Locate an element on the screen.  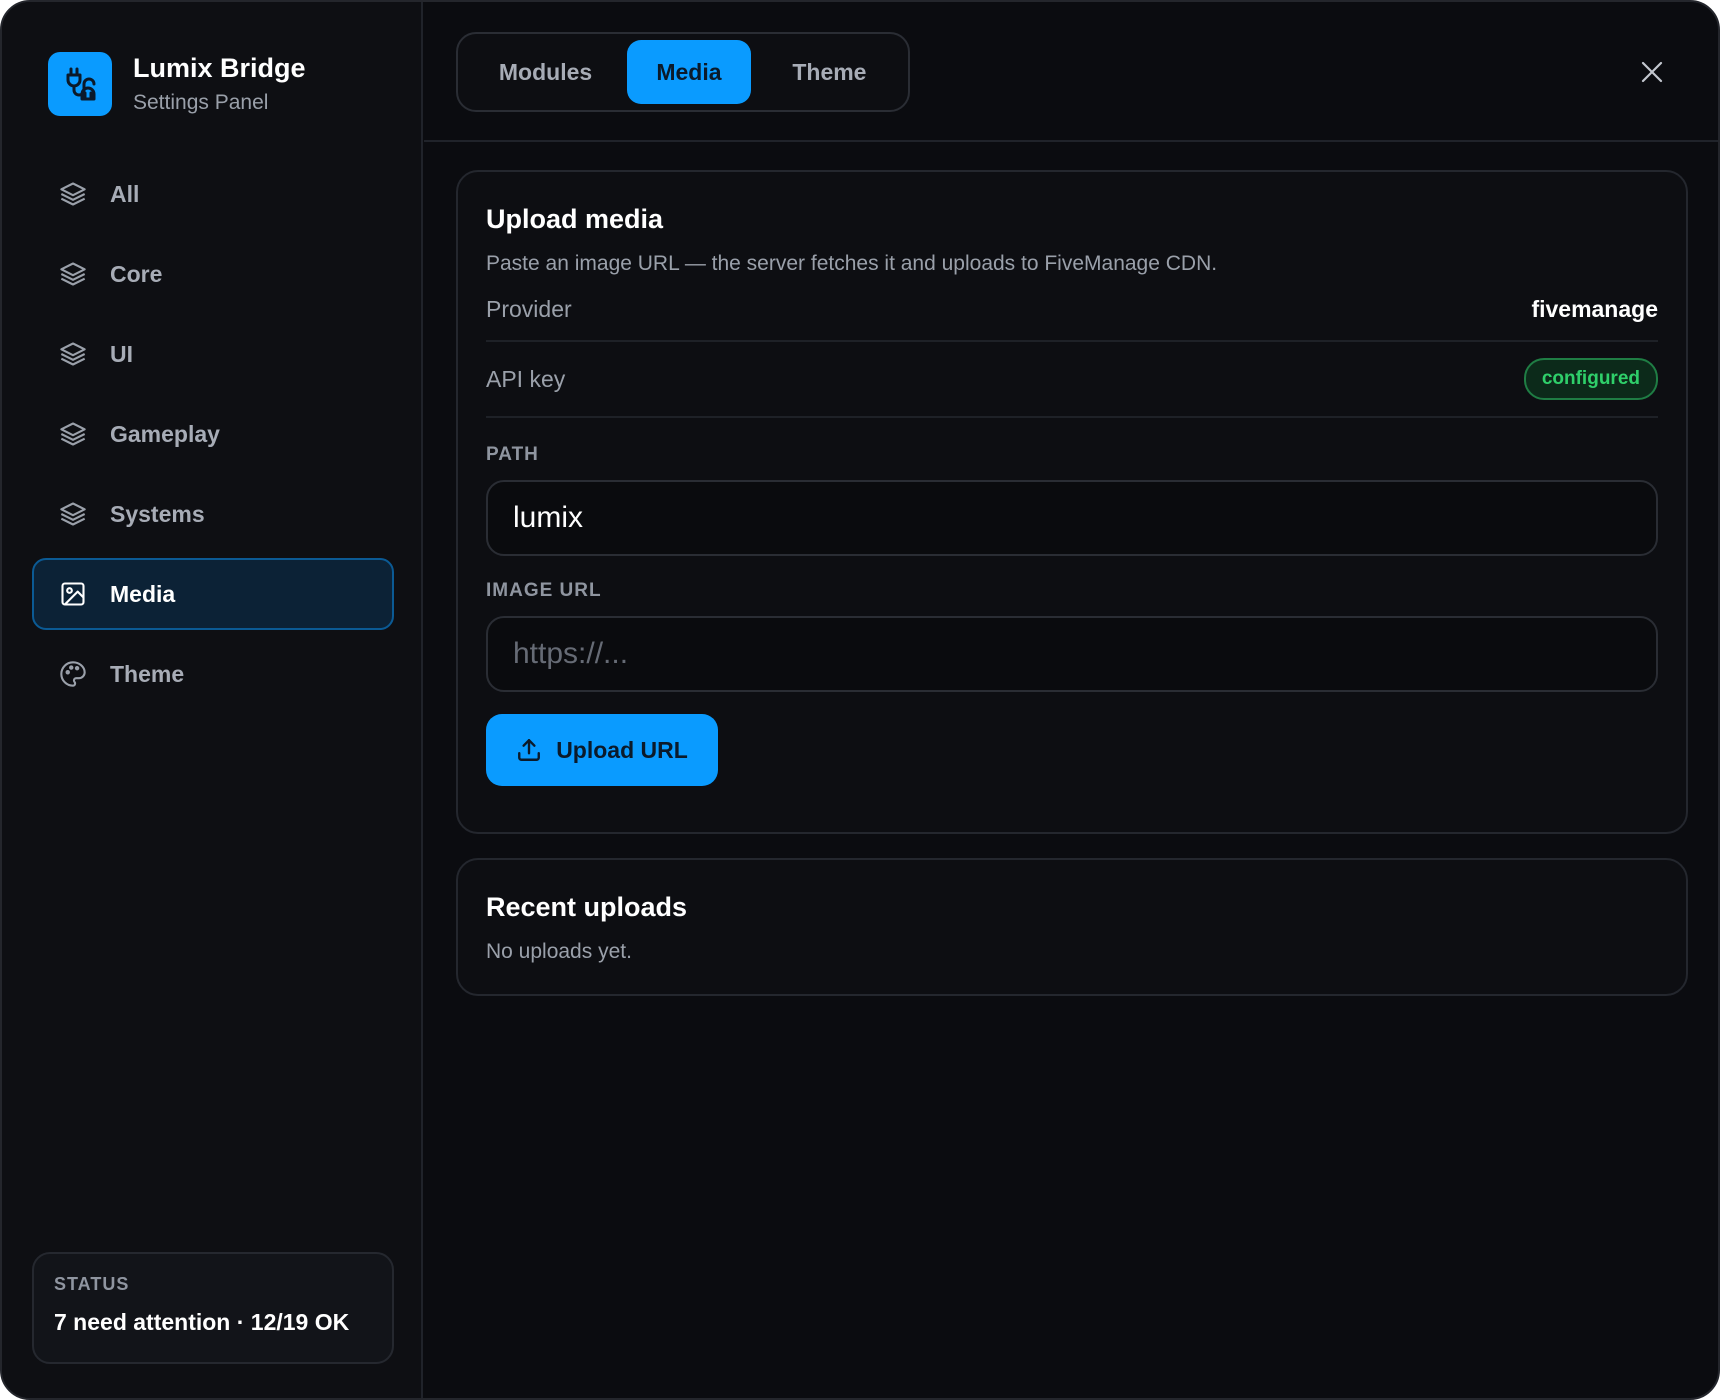
header-divider is located at coordinates (1071, 141).